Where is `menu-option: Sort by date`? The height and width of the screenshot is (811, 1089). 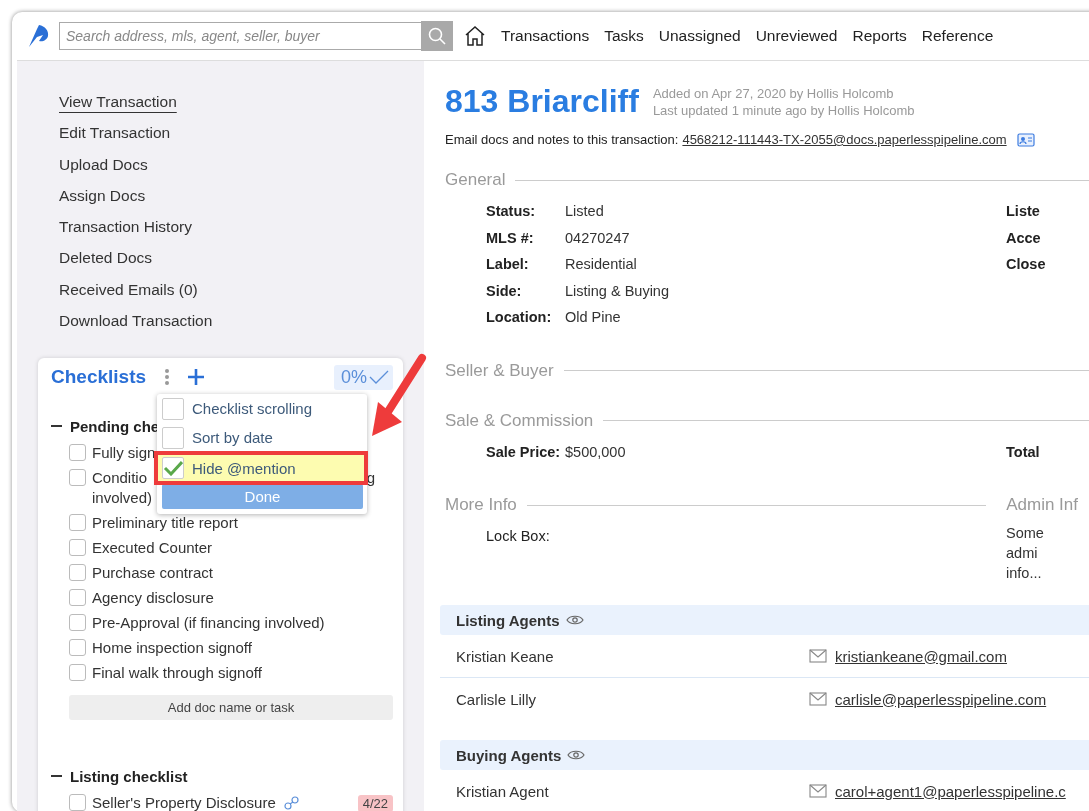 menu-option: Sort by date is located at coordinates (262, 438).